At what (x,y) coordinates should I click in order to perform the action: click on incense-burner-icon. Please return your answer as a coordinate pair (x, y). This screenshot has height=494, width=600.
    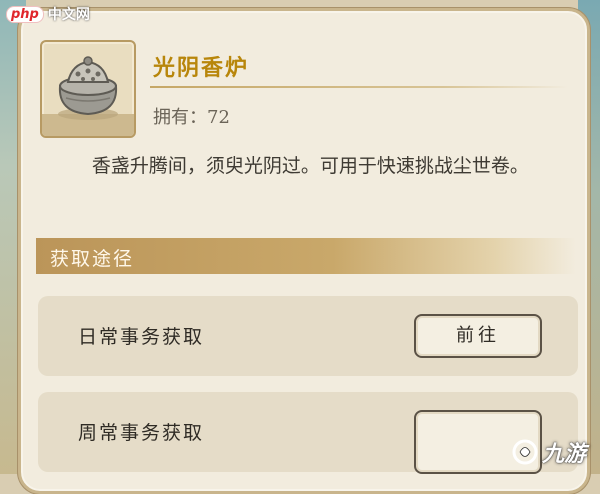
    Looking at the image, I should click on (88, 88).